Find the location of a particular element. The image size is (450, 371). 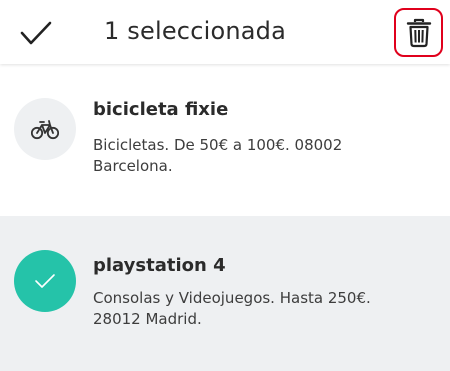

checkmark-icon is located at coordinates (36, 33).